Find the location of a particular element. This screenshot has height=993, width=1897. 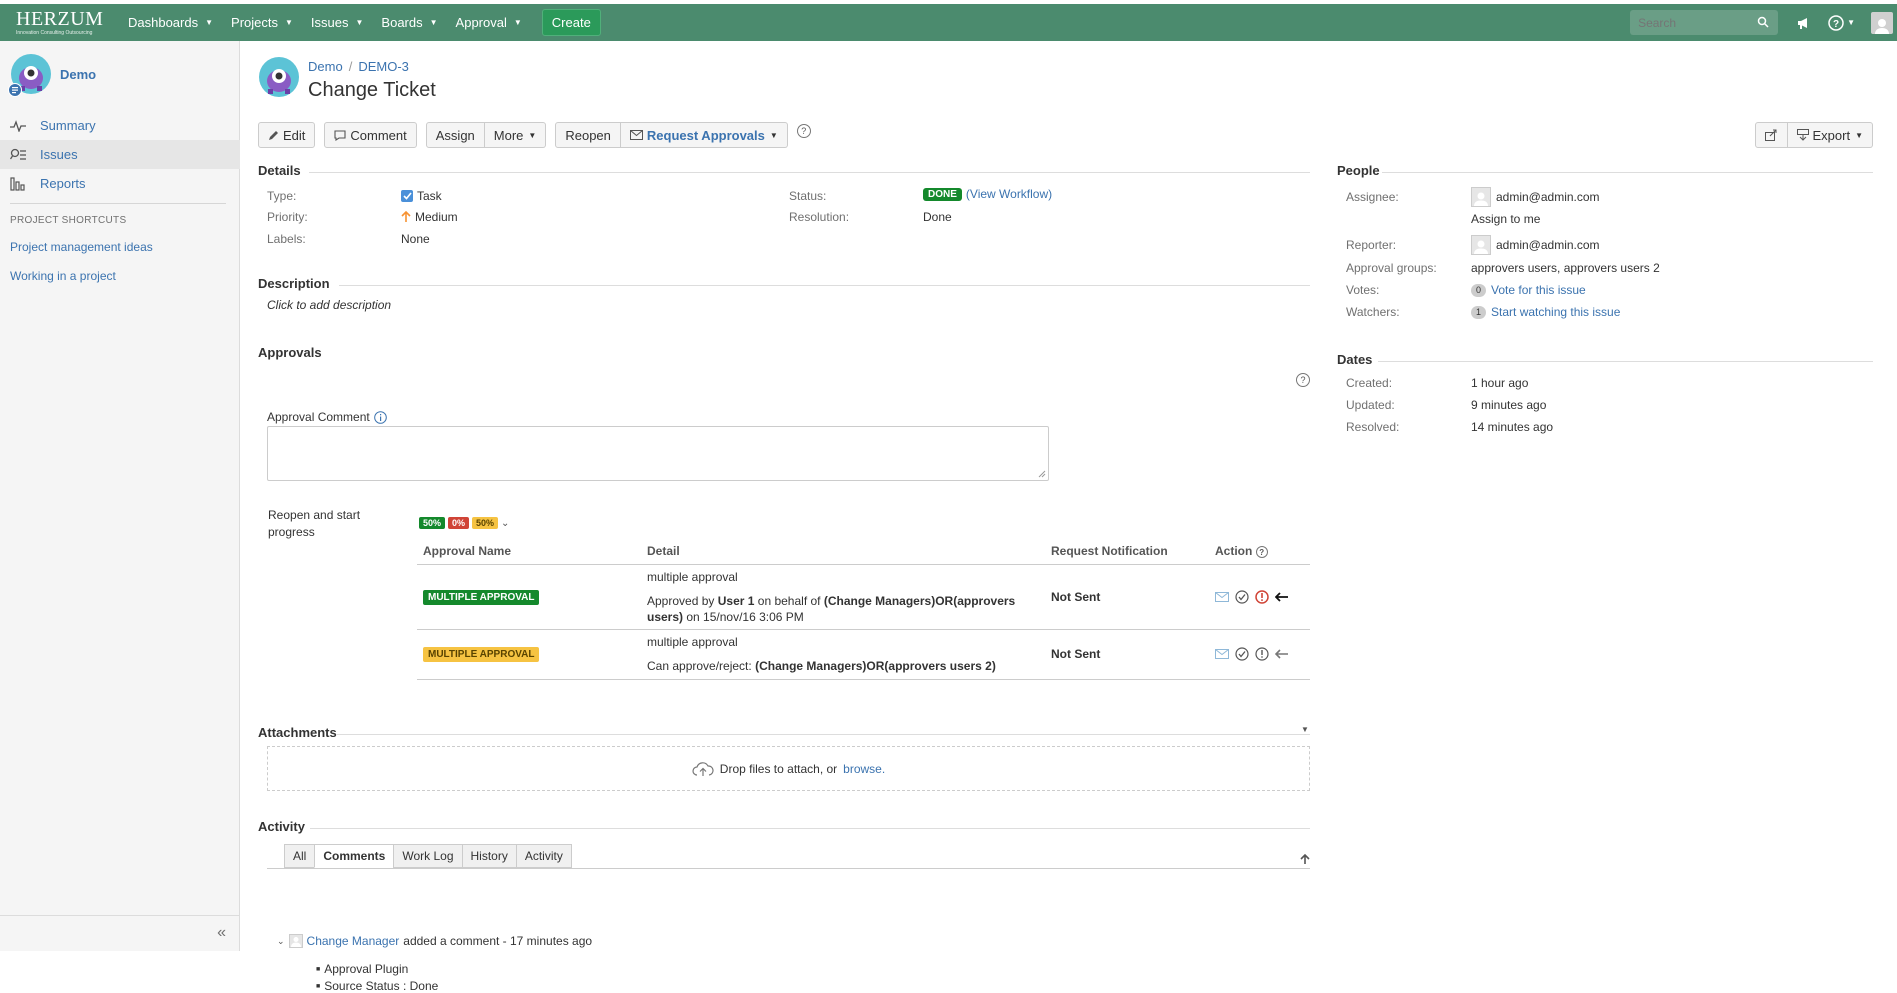

labels-label: Labels: is located at coordinates (286, 239).